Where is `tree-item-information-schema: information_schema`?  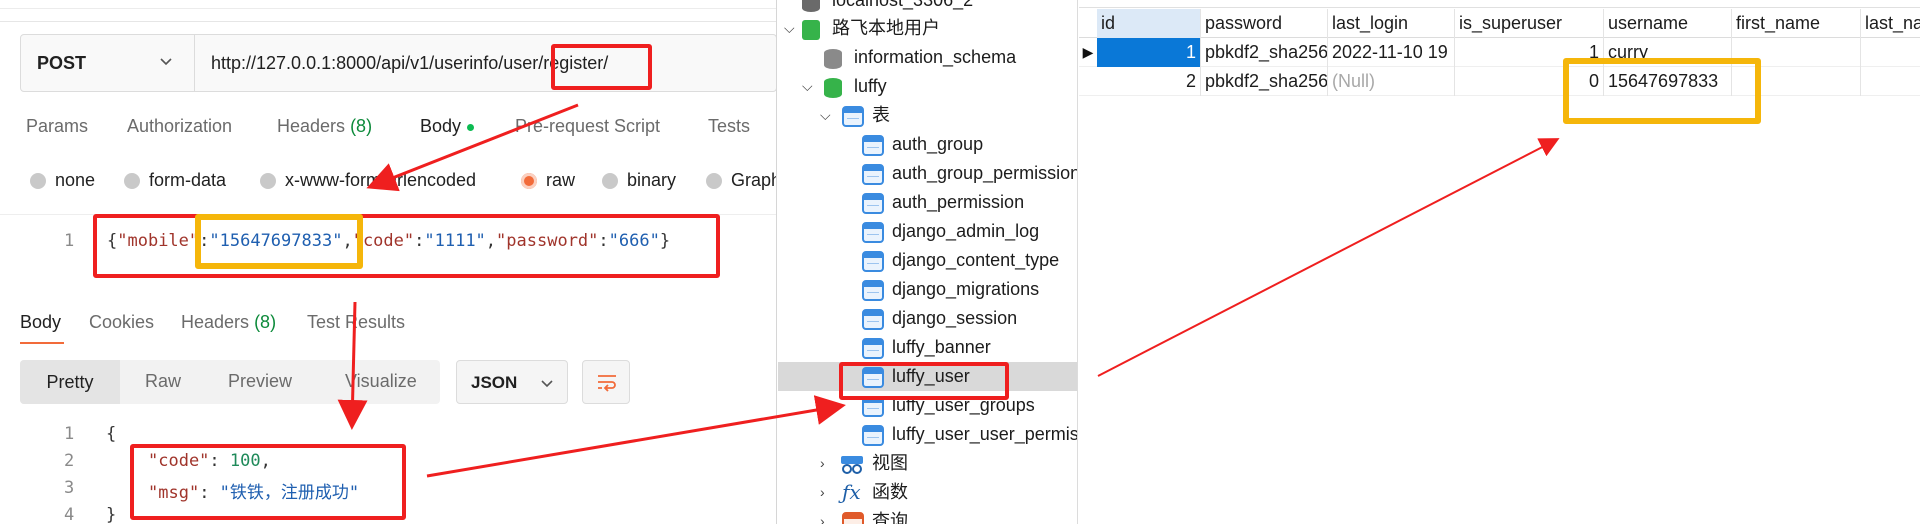
tree-item-information-schema: information_schema is located at coordinates (927, 57).